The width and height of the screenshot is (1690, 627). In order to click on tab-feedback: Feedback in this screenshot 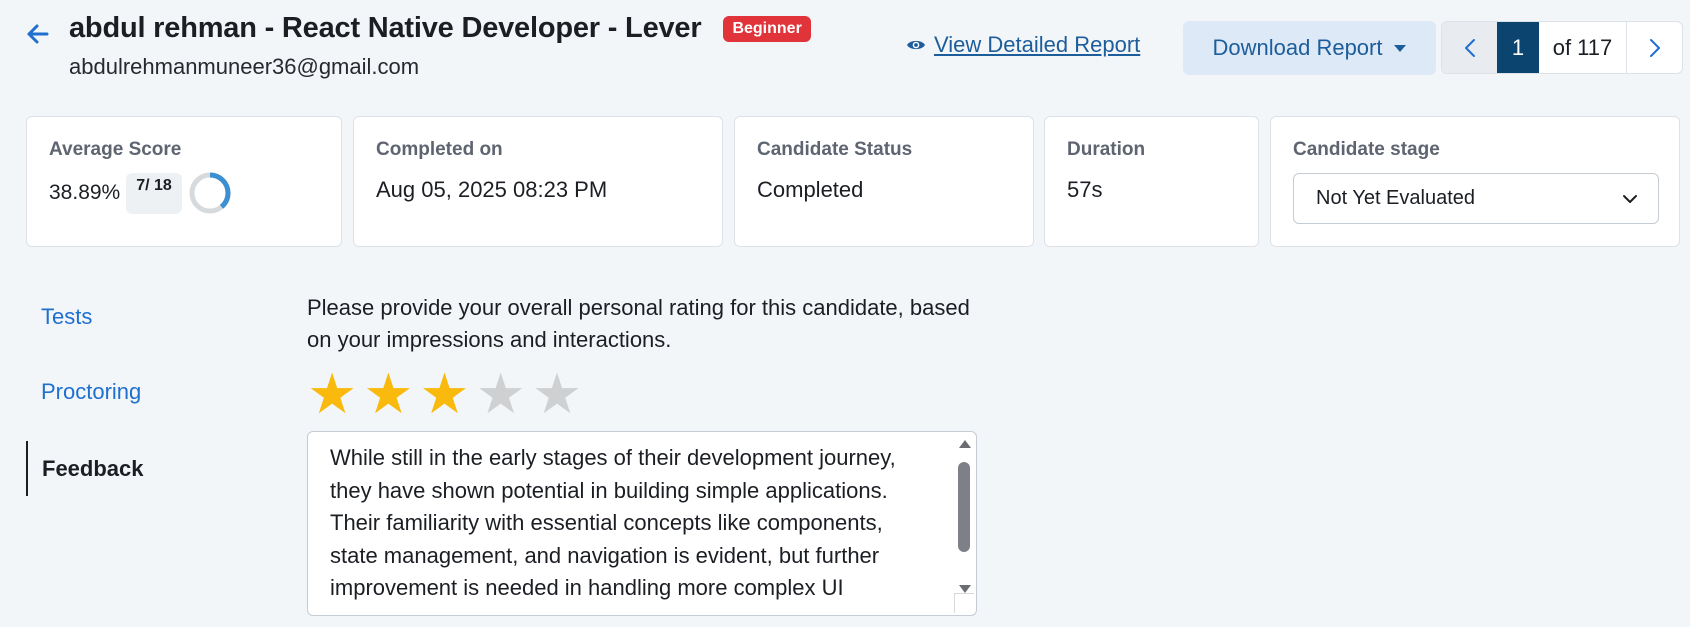, I will do `click(85, 468)`.